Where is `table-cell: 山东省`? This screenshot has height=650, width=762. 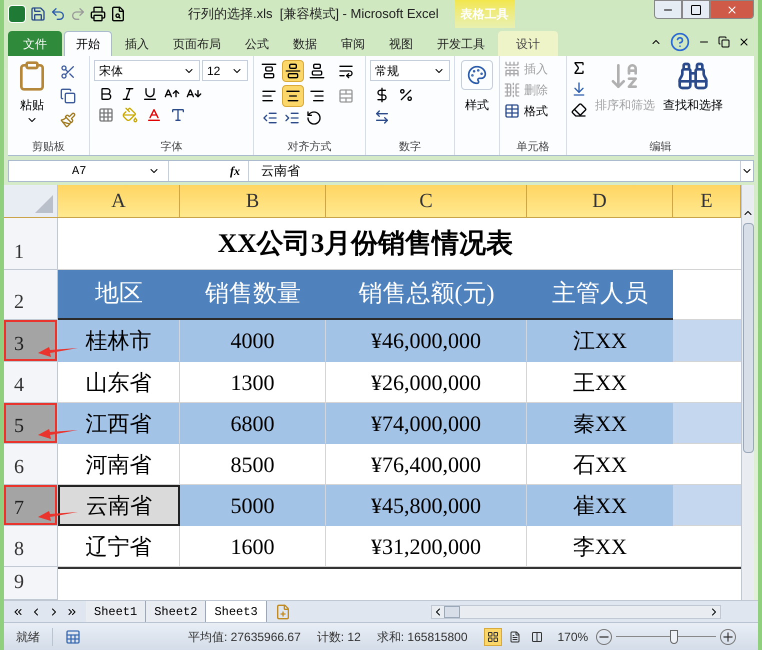
table-cell: 山东省 is located at coordinates (119, 382).